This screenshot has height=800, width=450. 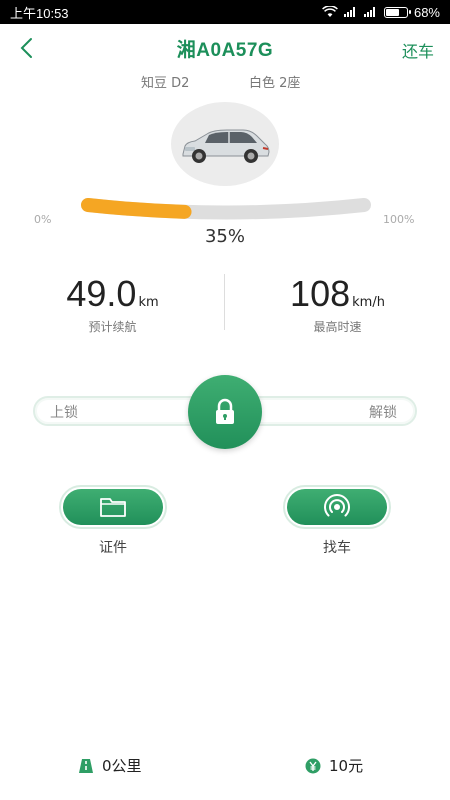 I want to click on chevron-left-icon, so click(x=26, y=48).